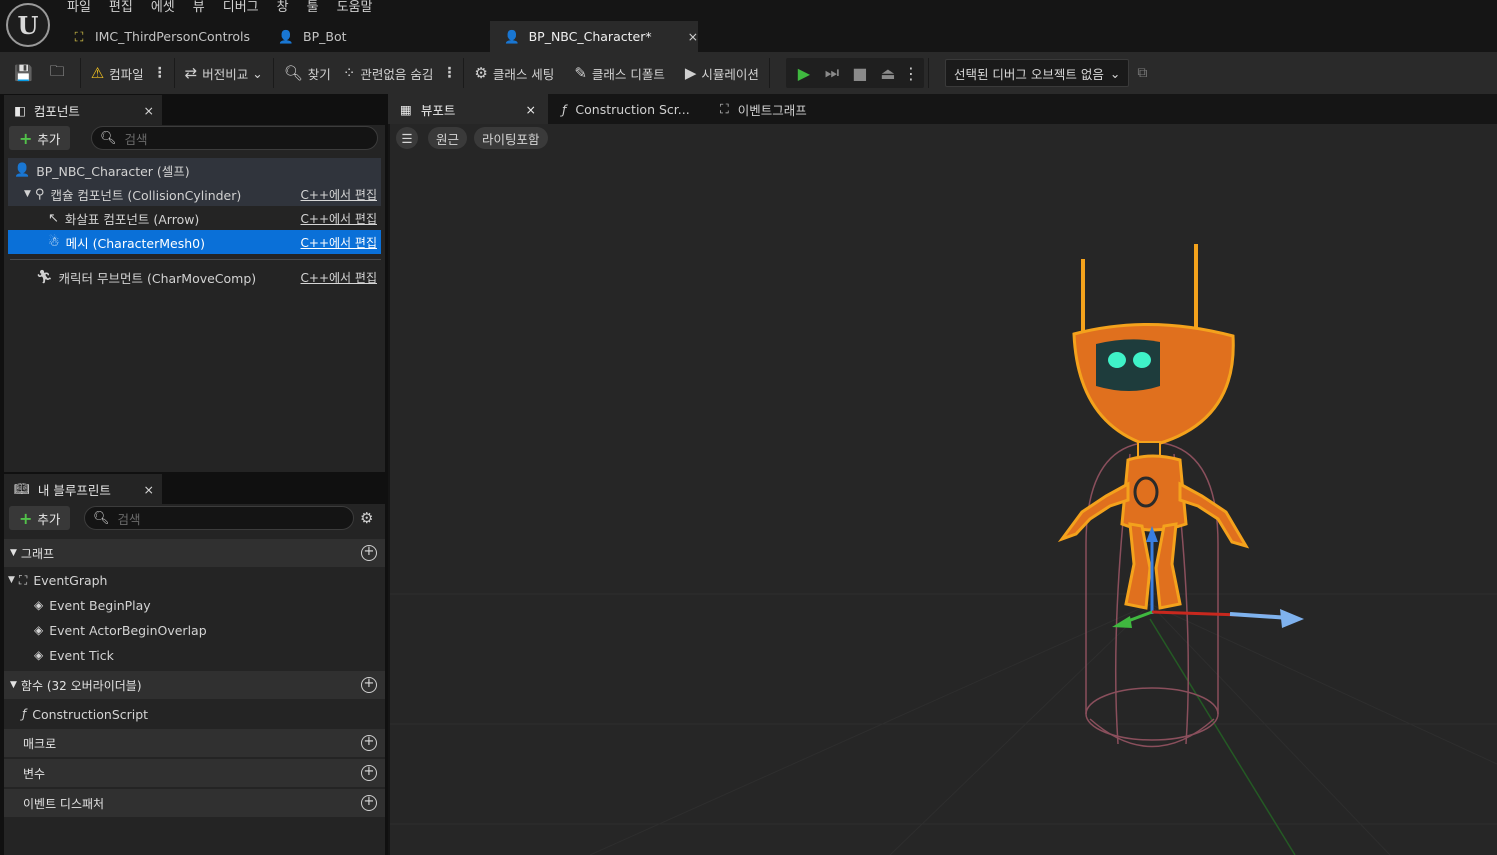  What do you see at coordinates (163, 9) in the screenshot?
I see `menu-asset: 에셋` at bounding box center [163, 9].